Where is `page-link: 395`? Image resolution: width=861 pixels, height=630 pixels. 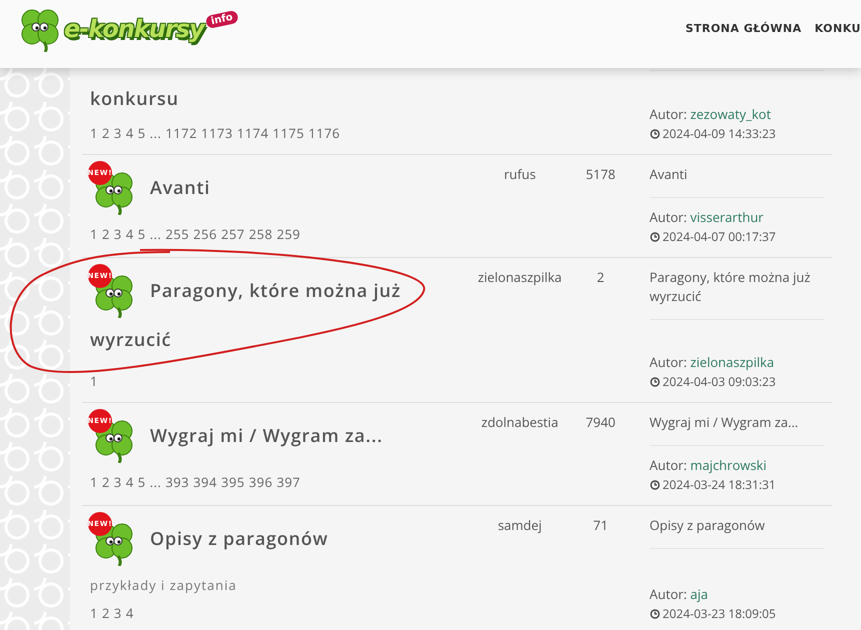 page-link: 395 is located at coordinates (233, 482).